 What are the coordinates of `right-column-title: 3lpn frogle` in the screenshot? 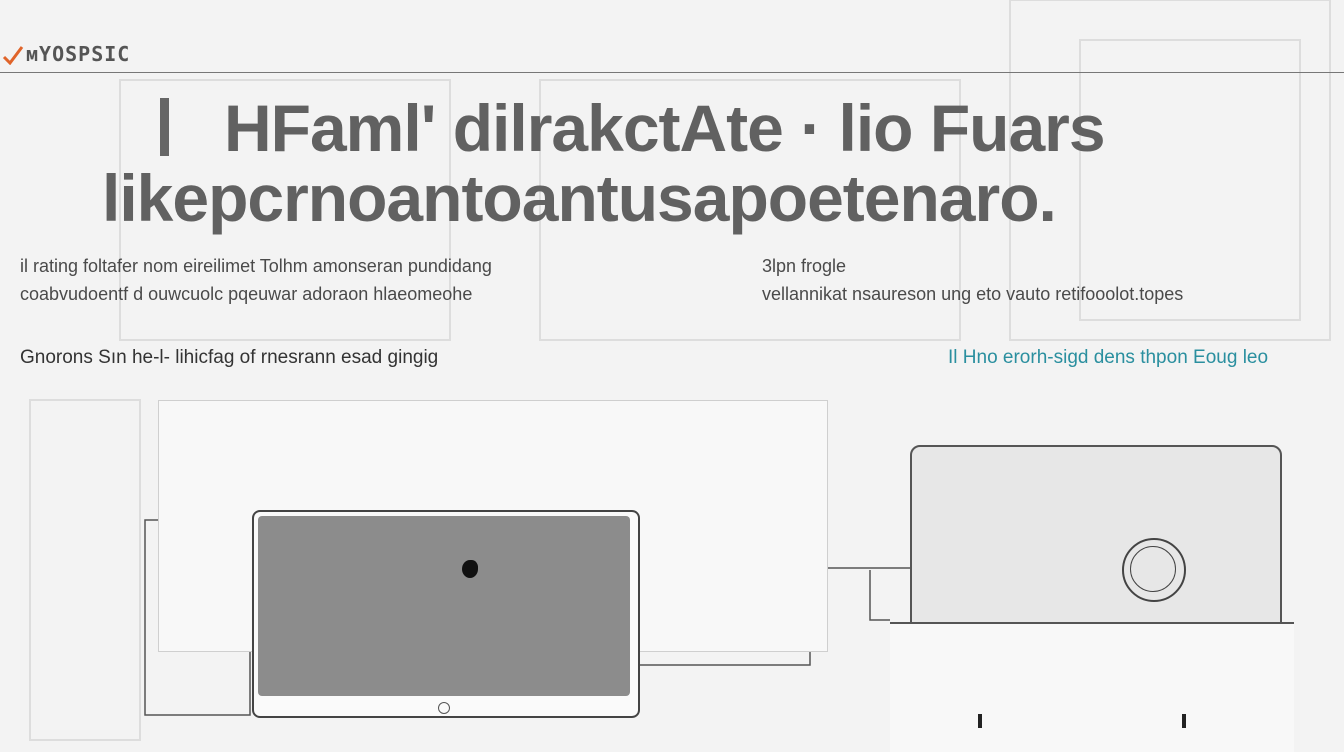 It's located at (804, 266).